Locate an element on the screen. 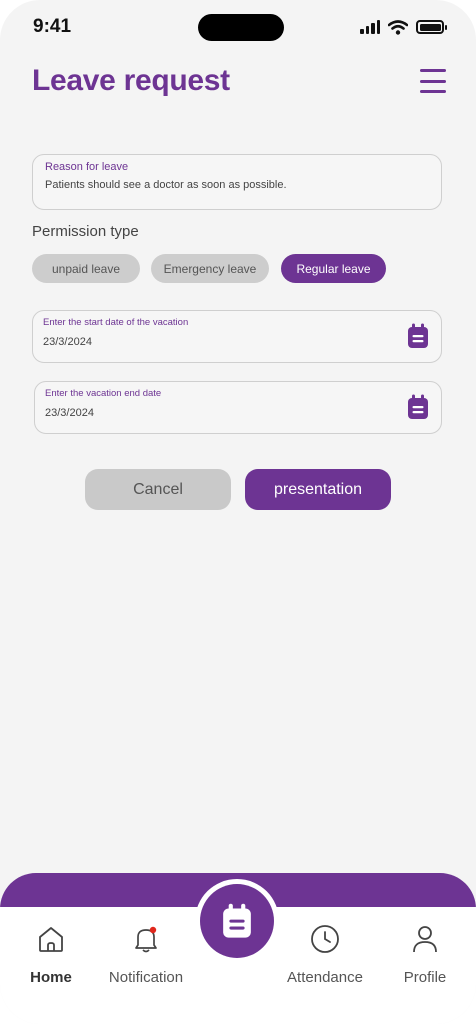 The width and height of the screenshot is (476, 1024). clock-icon is located at coordinates (325, 939).